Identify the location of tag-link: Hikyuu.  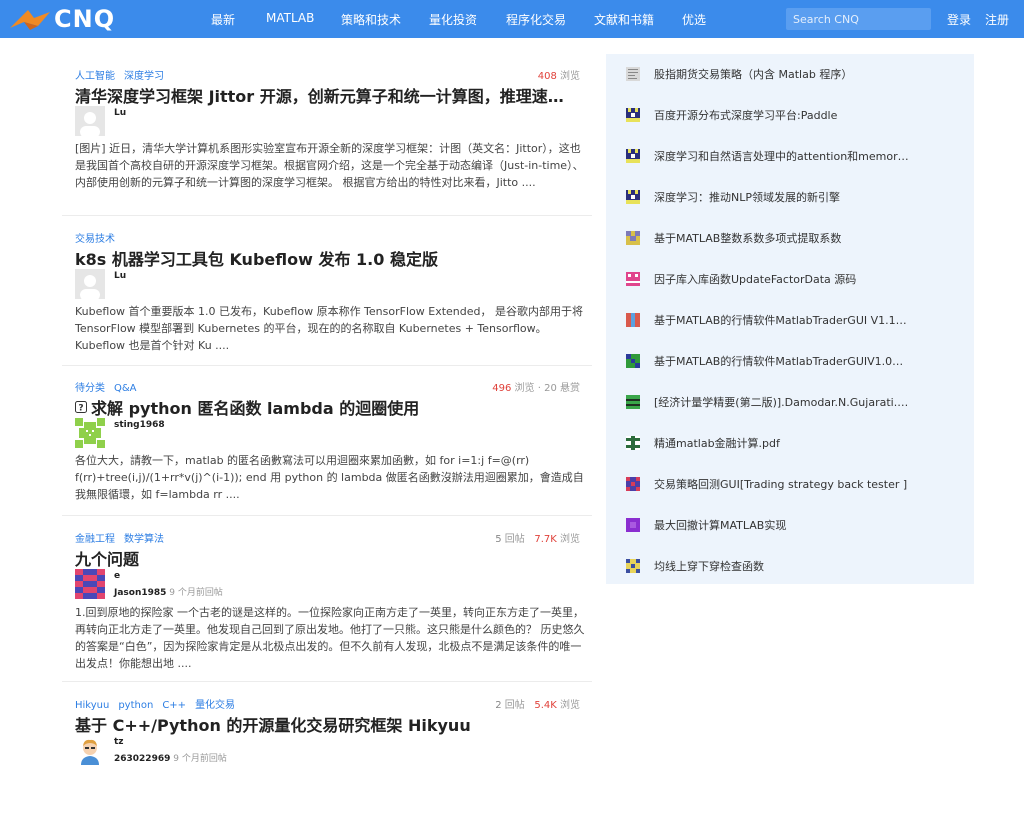
(92, 705).